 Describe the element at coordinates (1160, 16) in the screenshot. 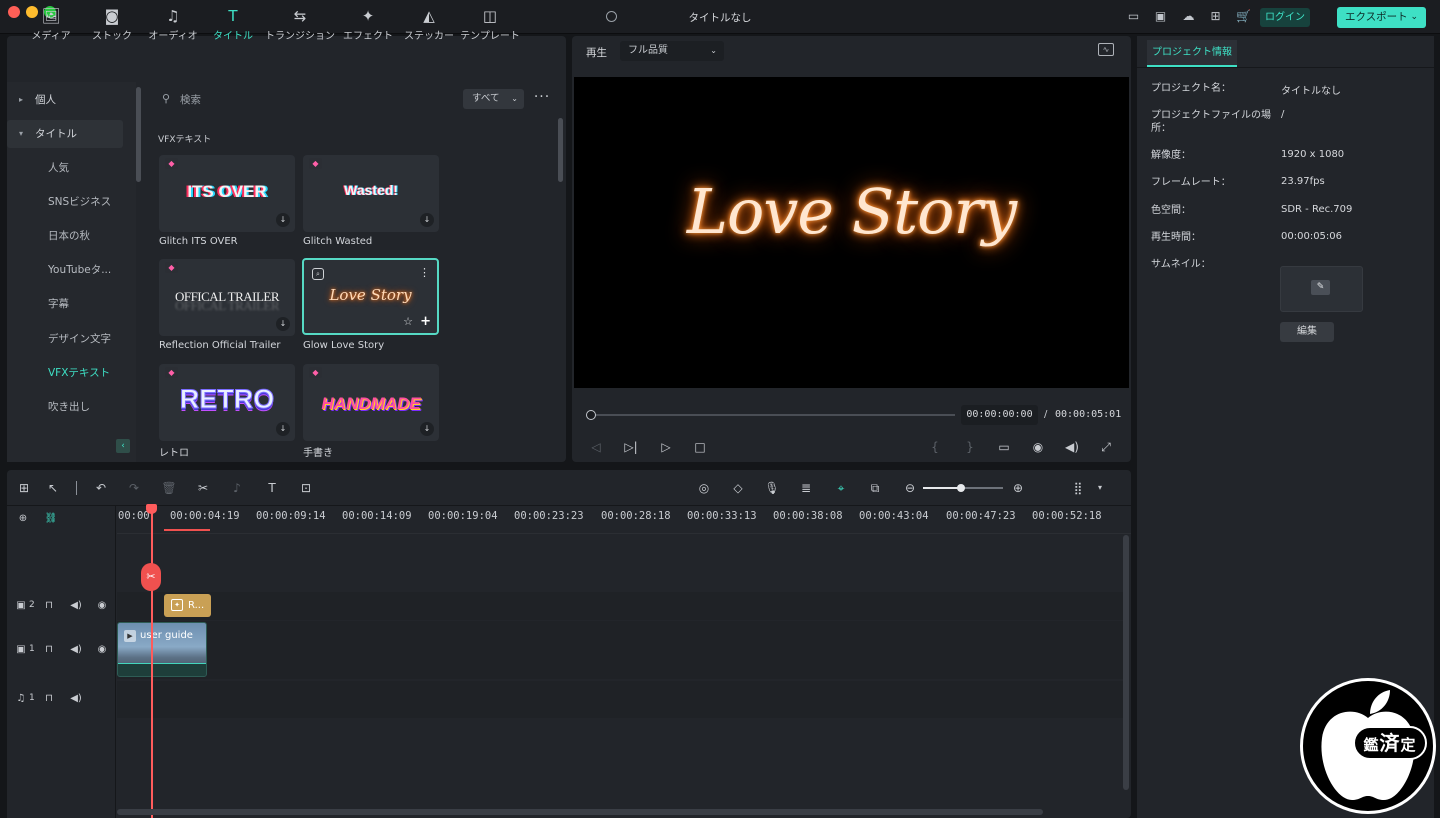

I see `save-icon: ▣` at that location.